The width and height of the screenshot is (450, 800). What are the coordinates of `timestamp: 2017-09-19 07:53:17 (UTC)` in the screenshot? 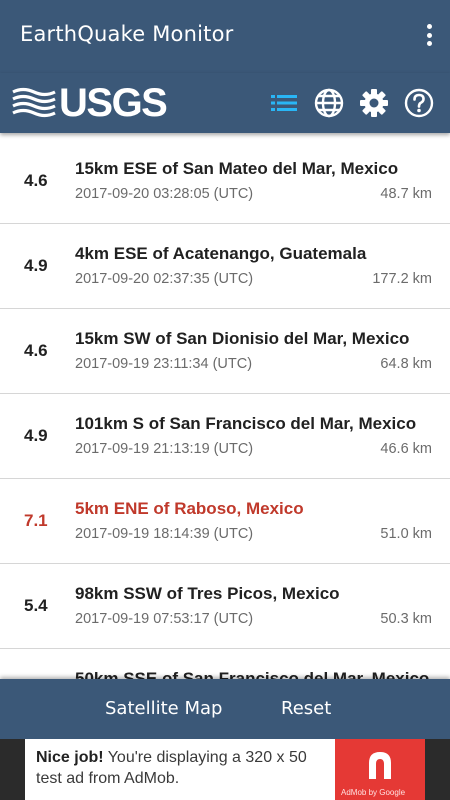 It's located at (164, 619).